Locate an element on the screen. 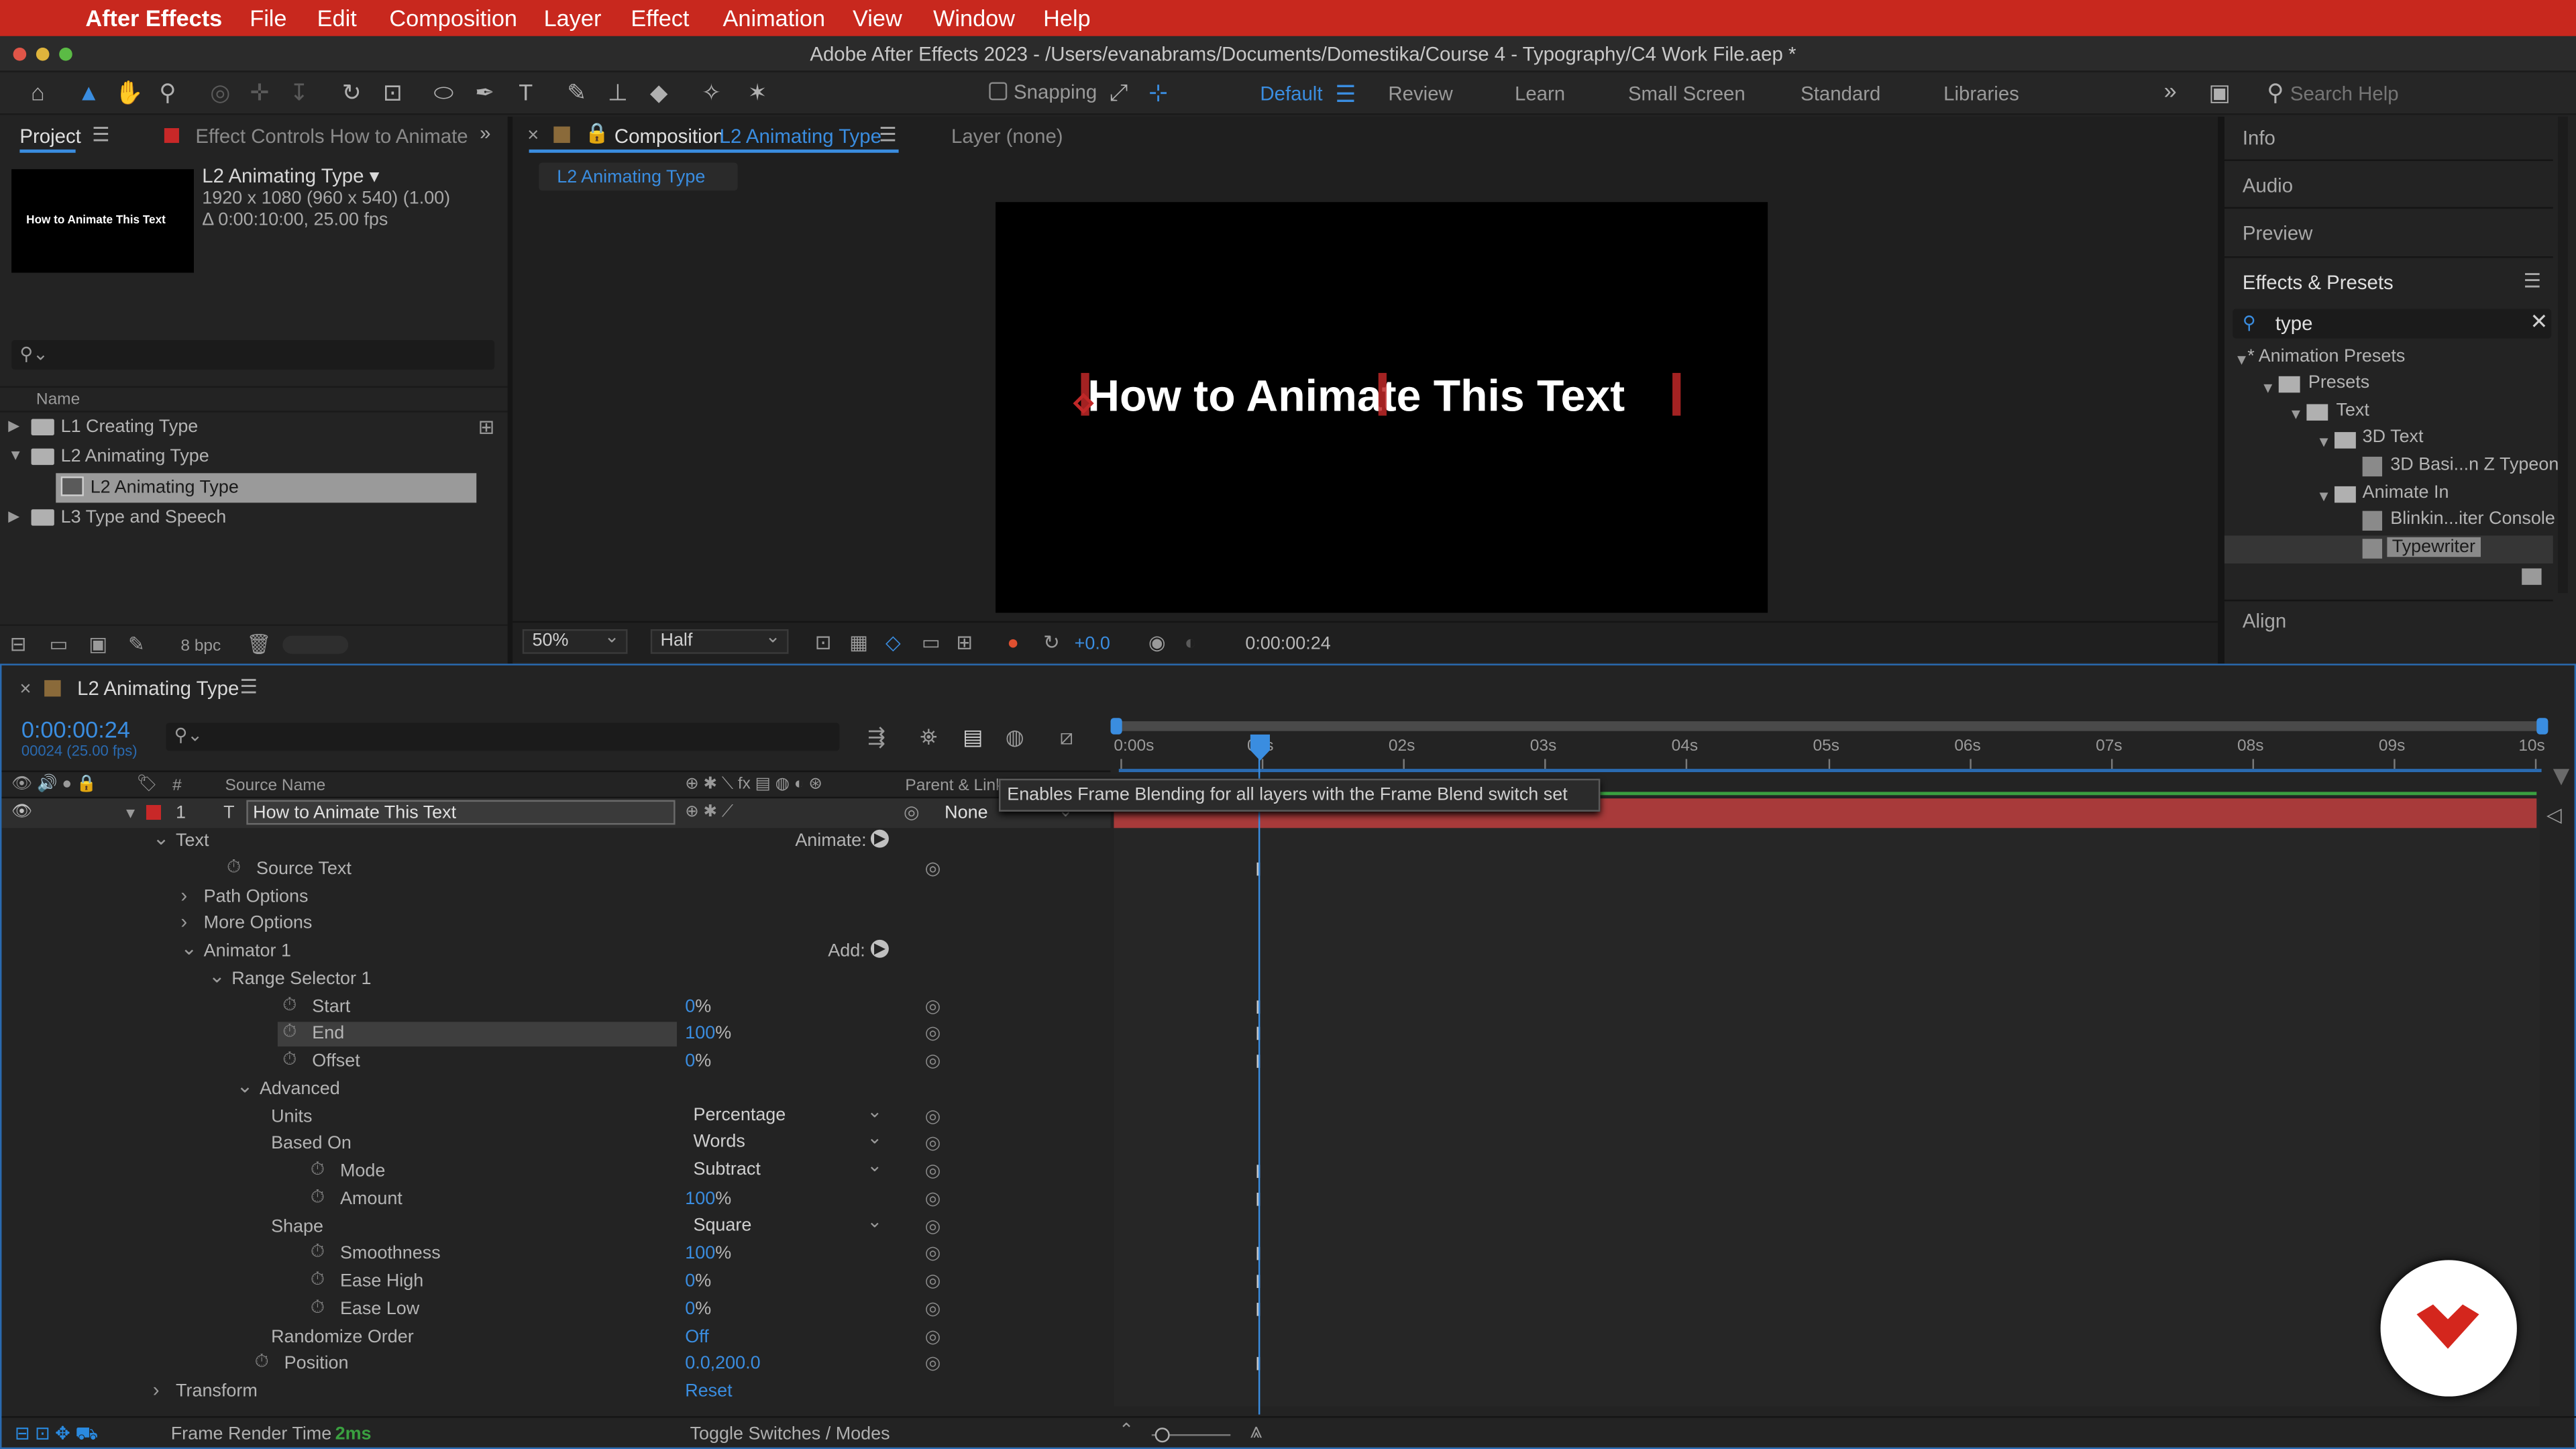  property-value: 100% is located at coordinates (708, 1033).